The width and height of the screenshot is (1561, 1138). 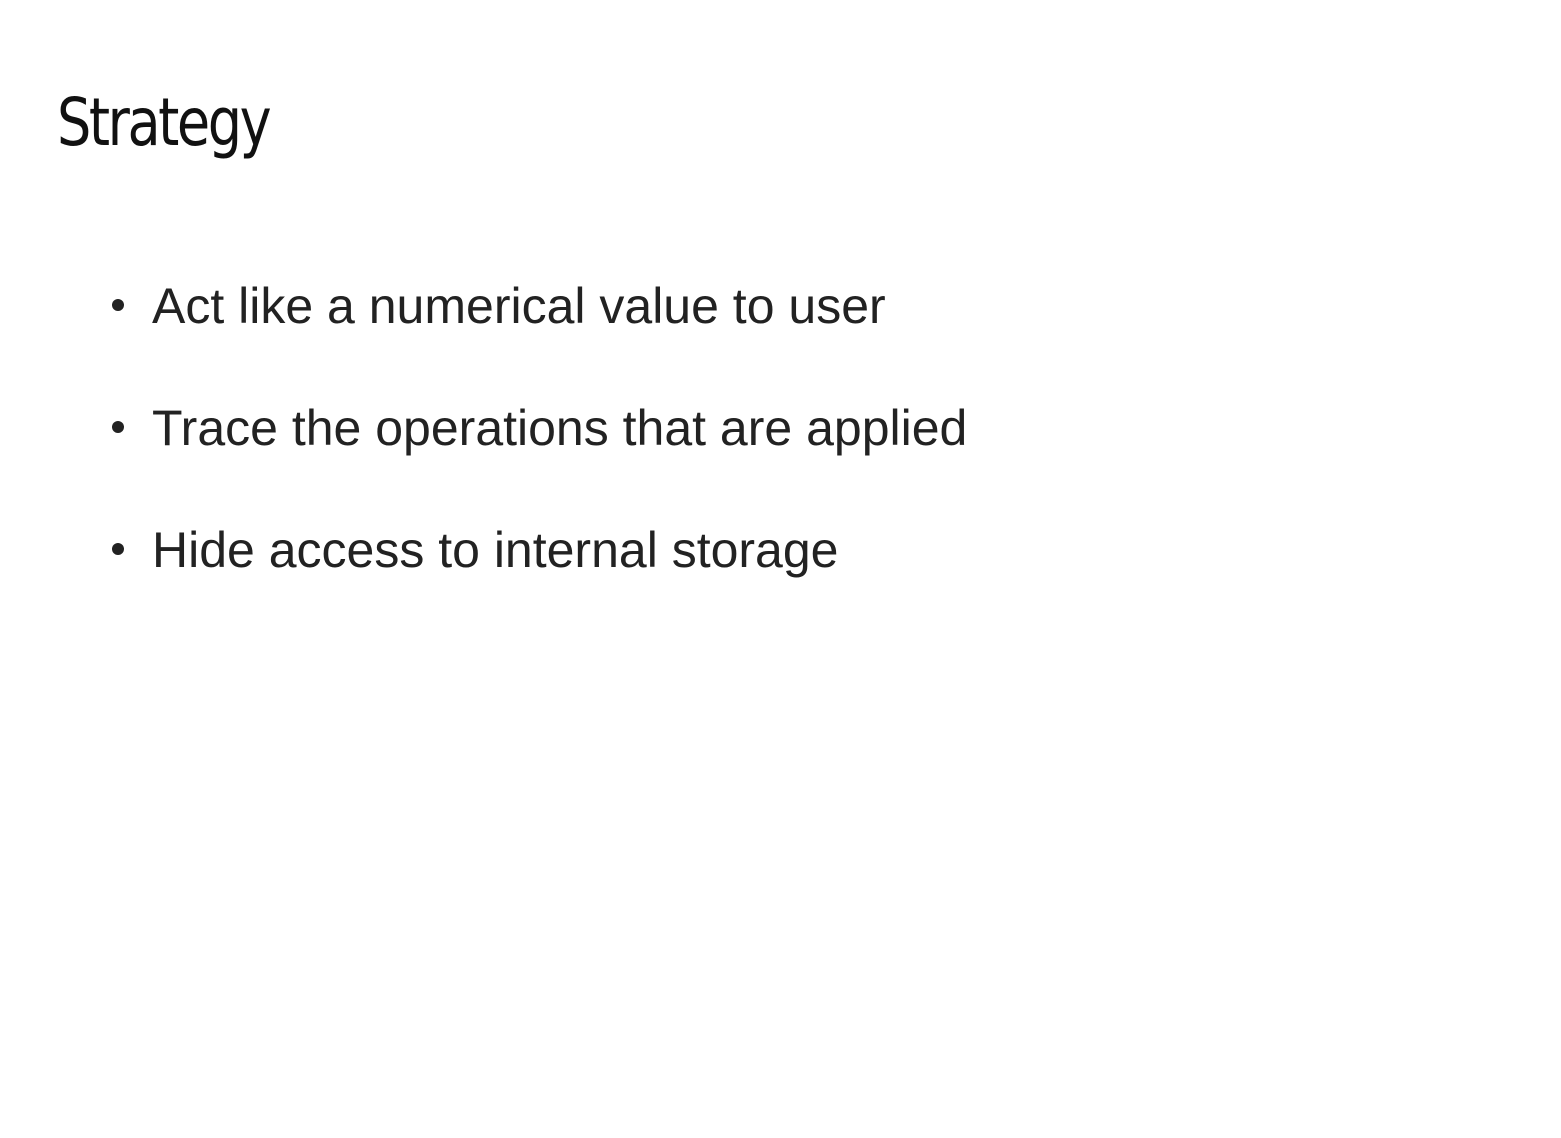 I want to click on bullet-text: Act like a numerical value to user, so click(x=519, y=306).